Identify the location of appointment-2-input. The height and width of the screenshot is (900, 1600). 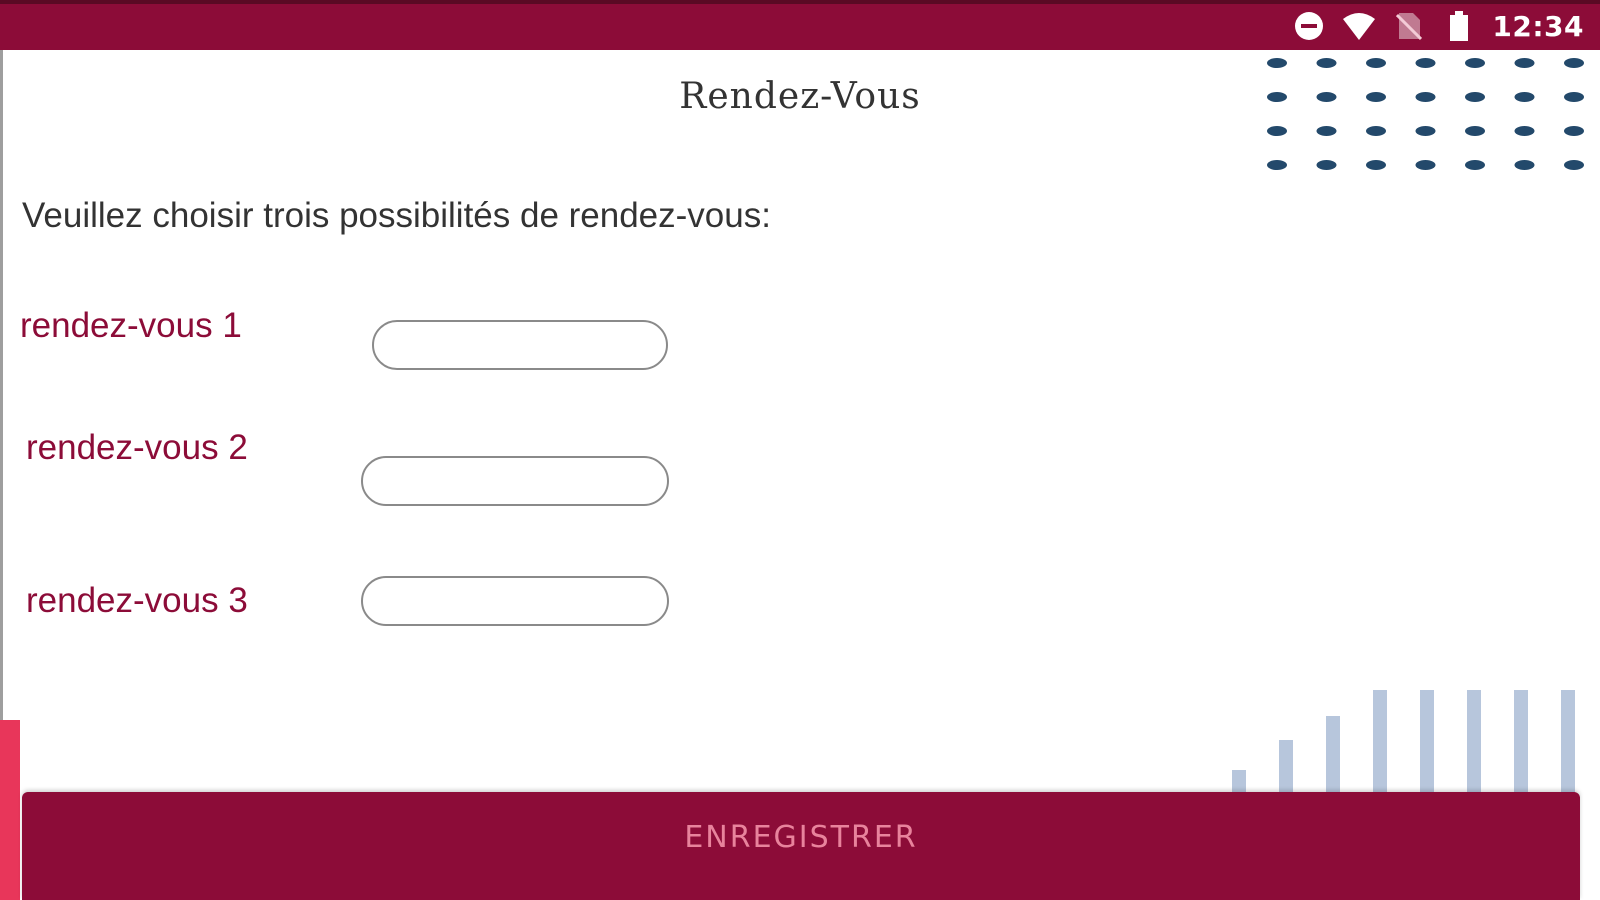
(515, 481).